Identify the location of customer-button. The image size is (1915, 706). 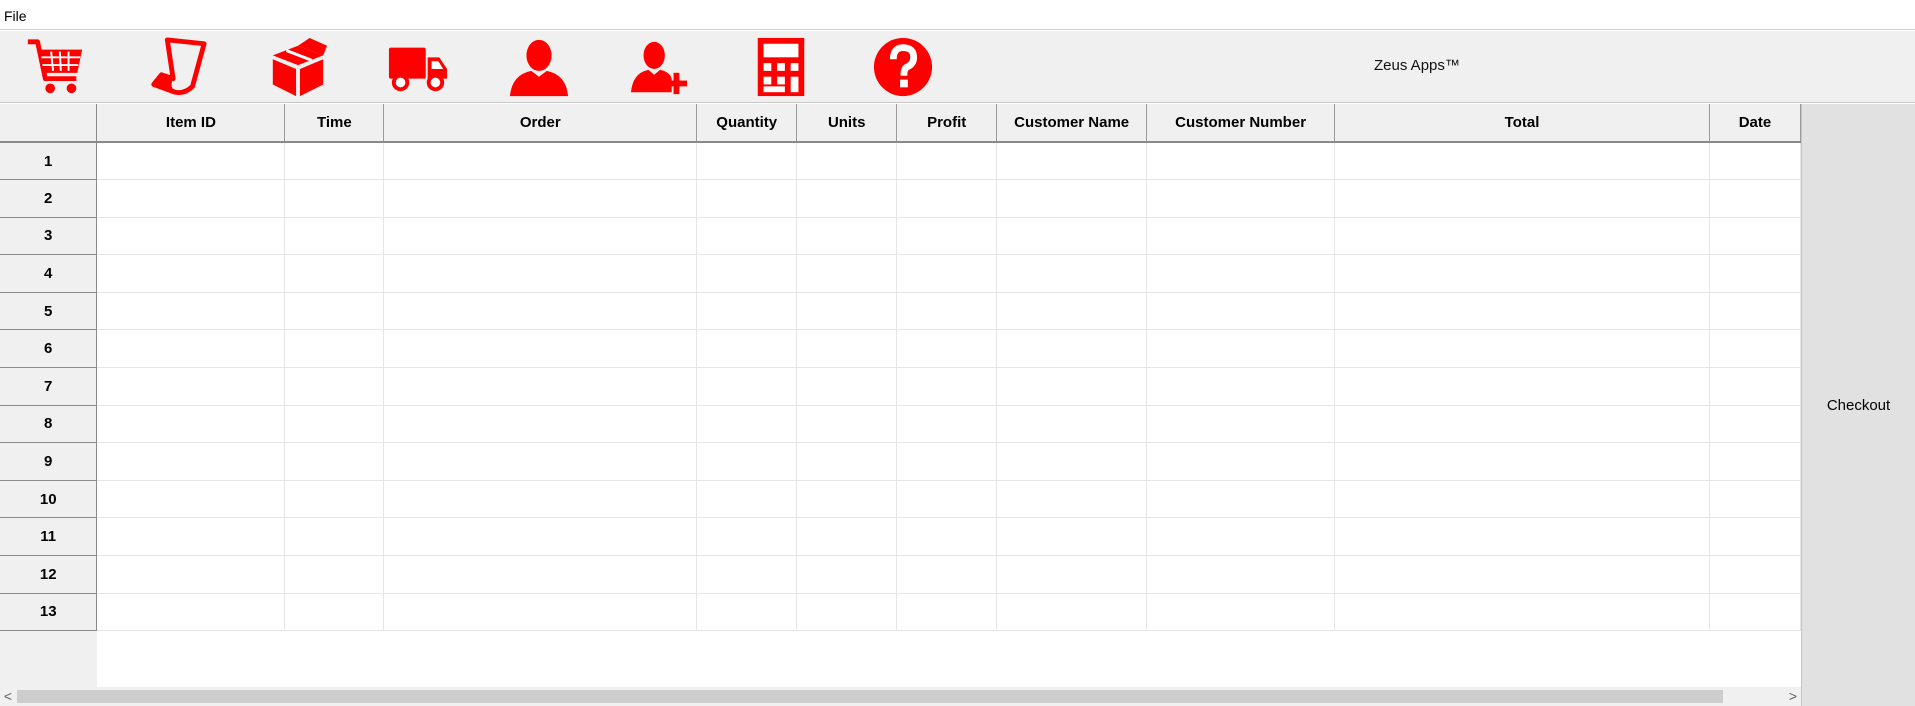
(539, 67).